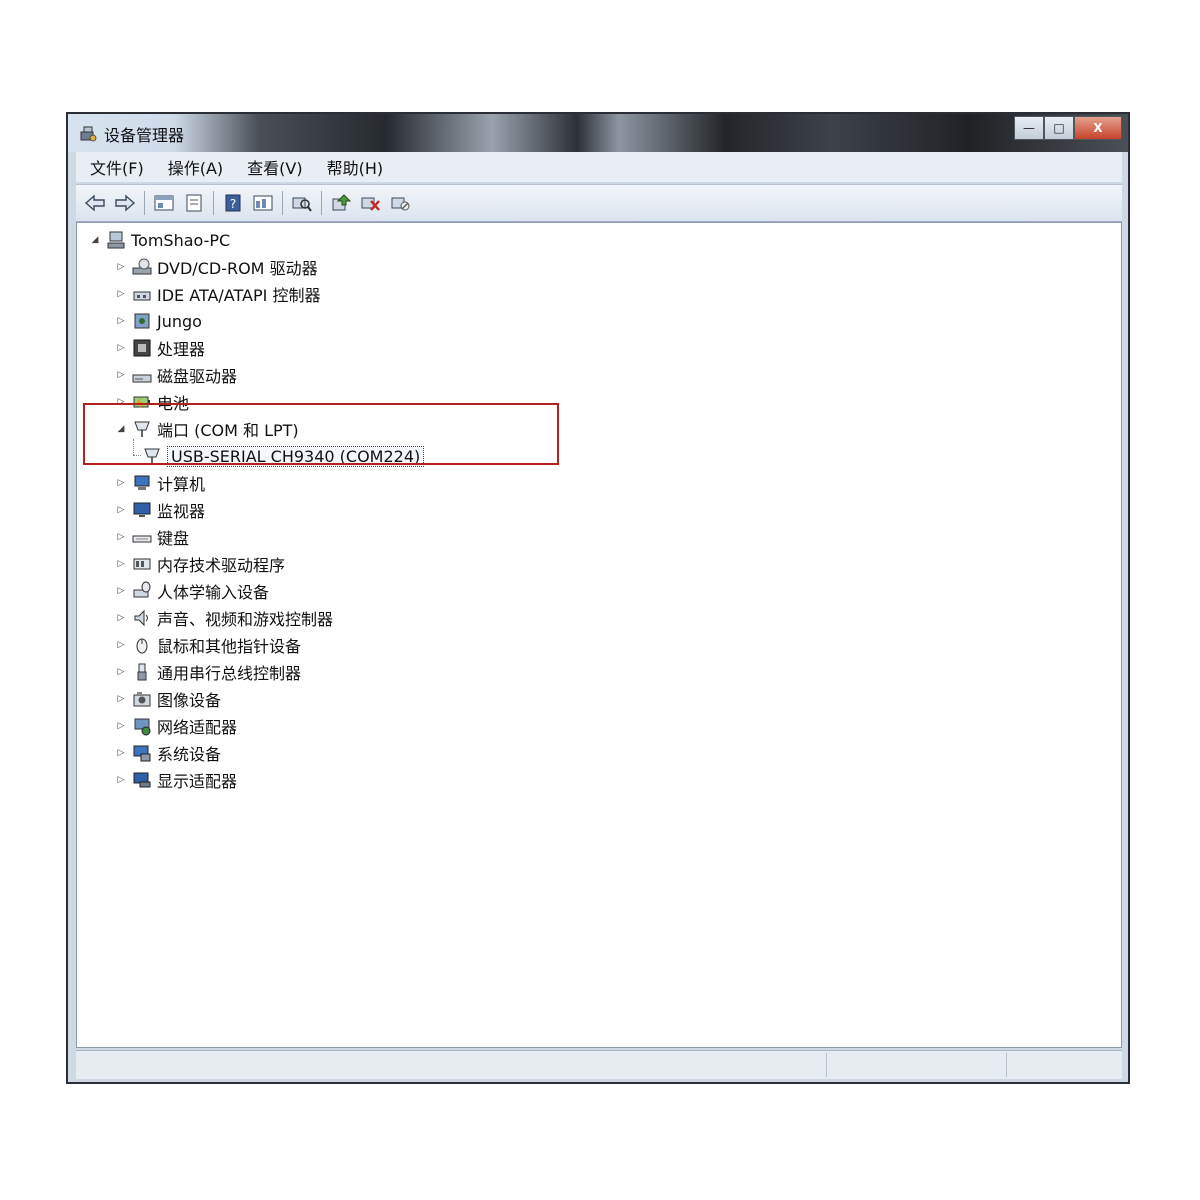 This screenshot has height=1200, width=1200. What do you see at coordinates (164, 203) in the screenshot?
I see `properties-button` at bounding box center [164, 203].